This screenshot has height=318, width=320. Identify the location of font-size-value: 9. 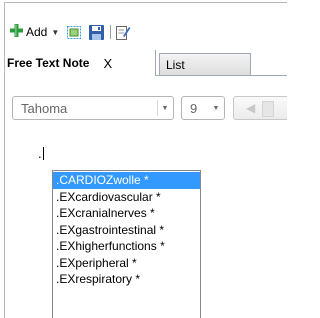
(194, 108).